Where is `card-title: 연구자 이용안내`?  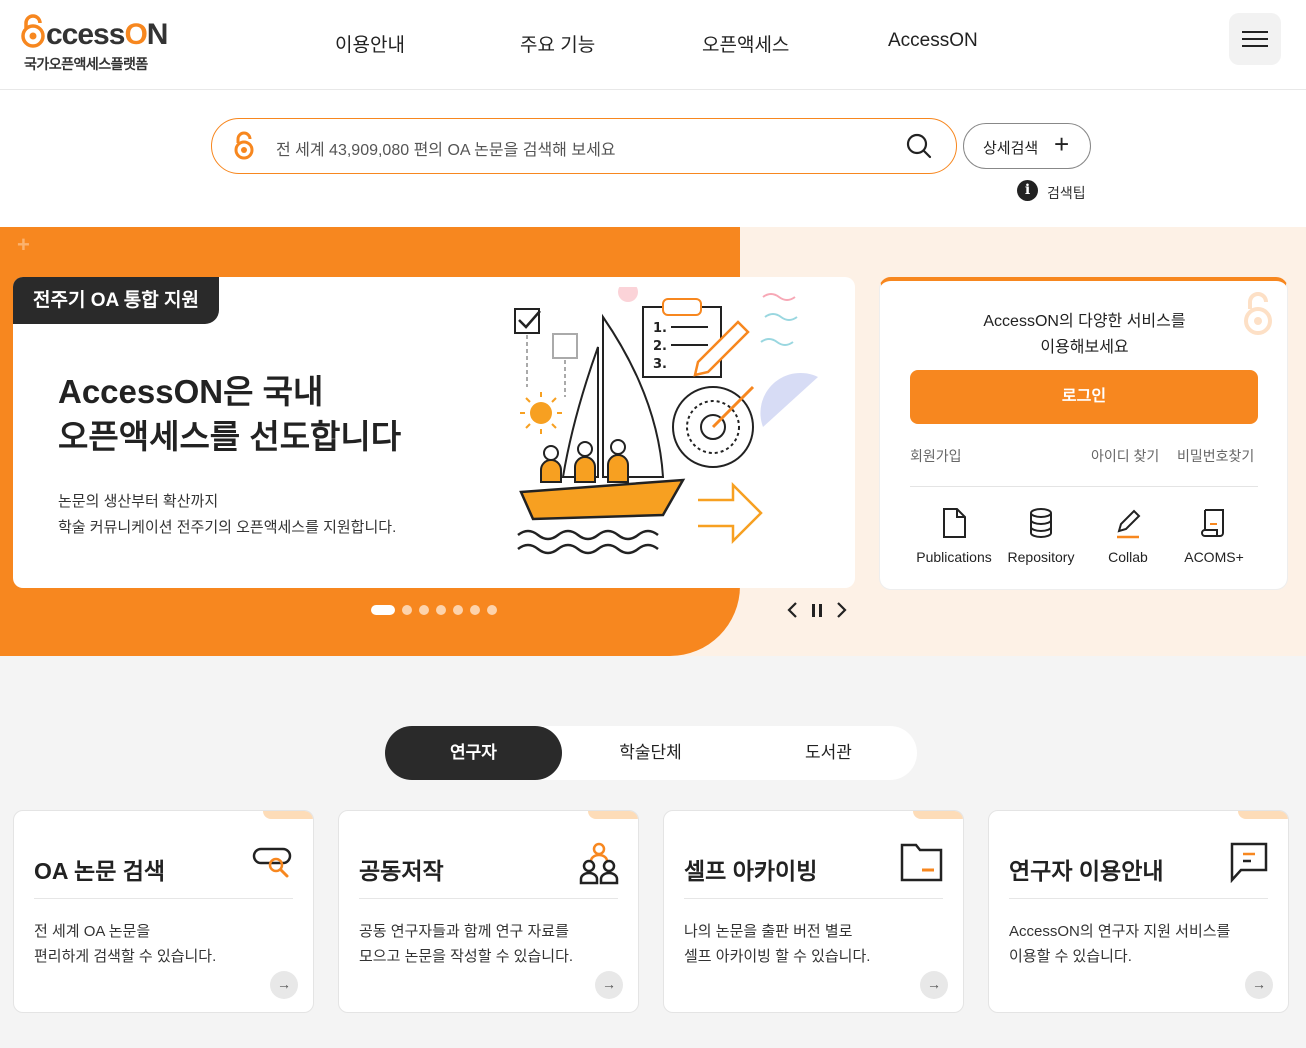 card-title: 연구자 이용안내 is located at coordinates (1086, 871).